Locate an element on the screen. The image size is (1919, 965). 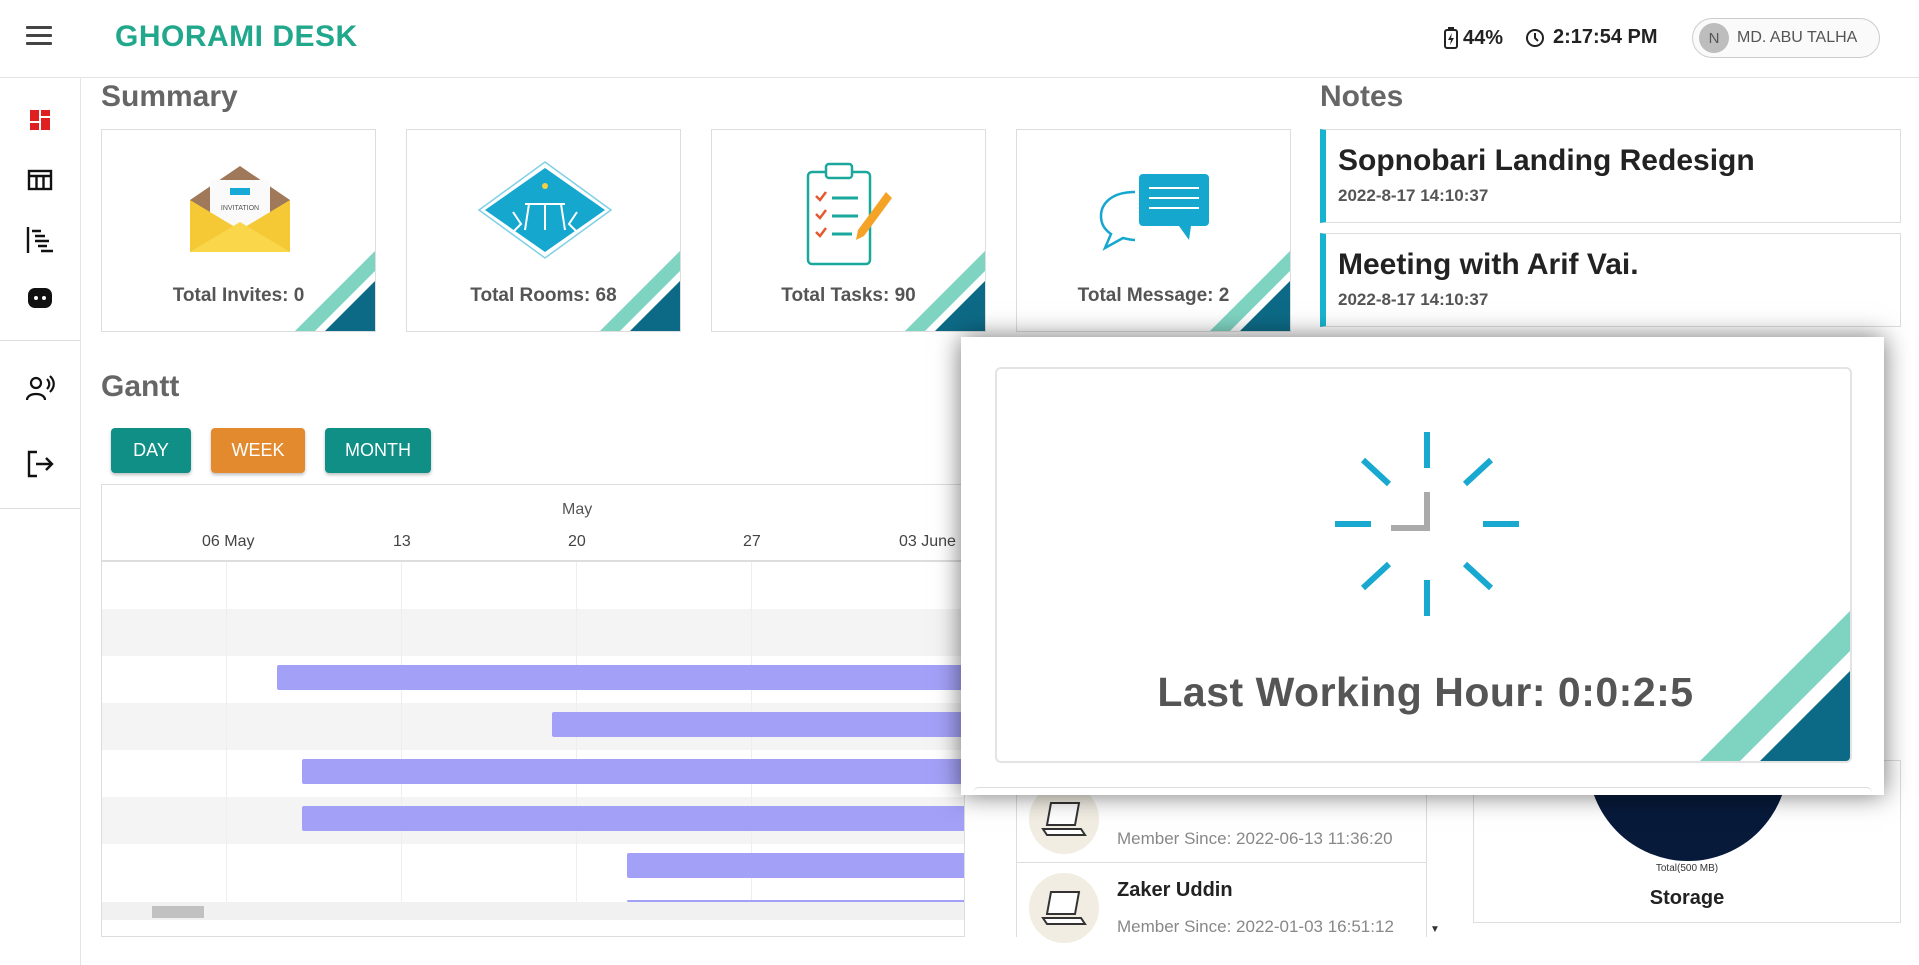
user-chip: N MD. ABU TALHA is located at coordinates (1786, 38).